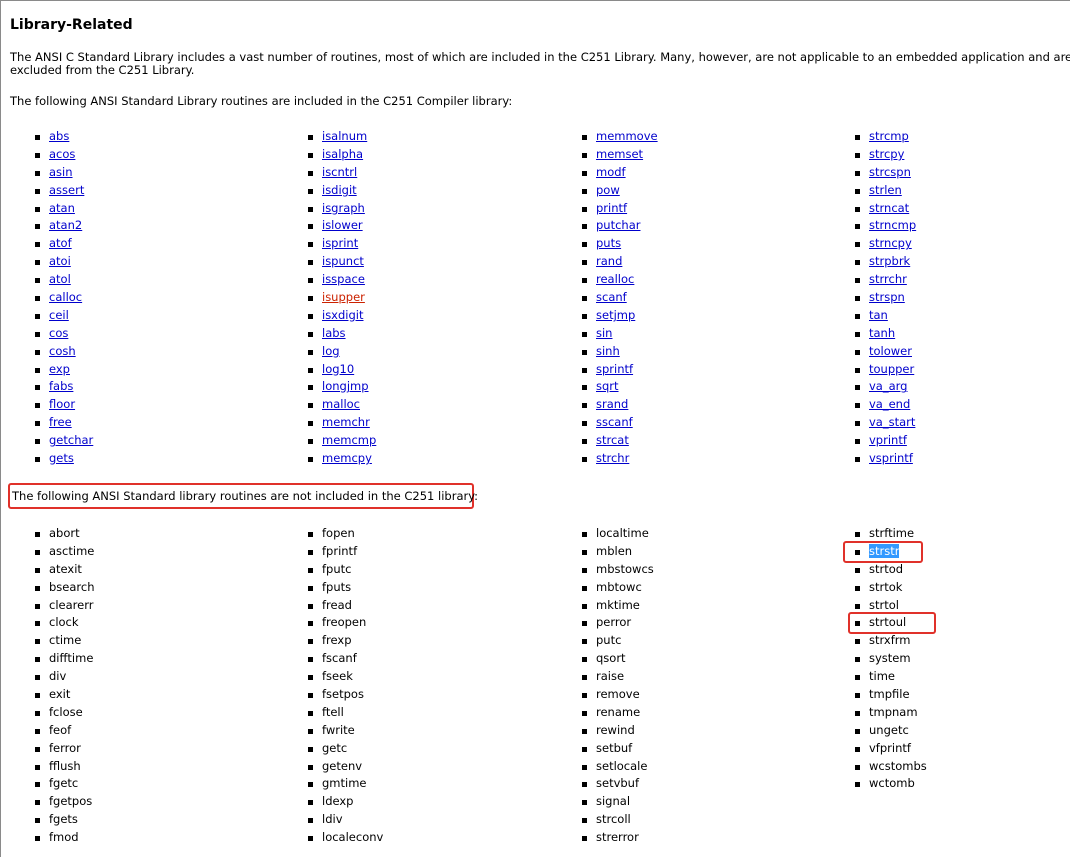  What do you see at coordinates (608, 351) in the screenshot?
I see `function-link-sinh: sinh` at bounding box center [608, 351].